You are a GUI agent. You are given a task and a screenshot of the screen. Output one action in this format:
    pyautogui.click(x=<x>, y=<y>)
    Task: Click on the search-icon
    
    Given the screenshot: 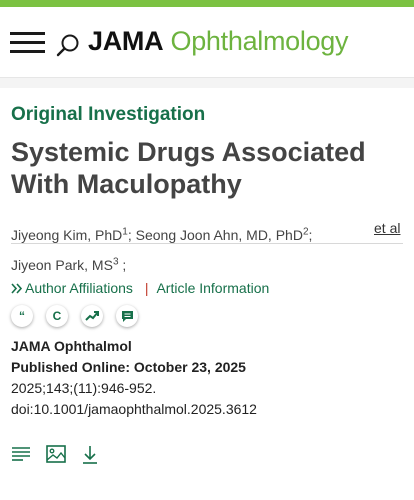 What is the action you would take?
    pyautogui.click(x=69, y=45)
    